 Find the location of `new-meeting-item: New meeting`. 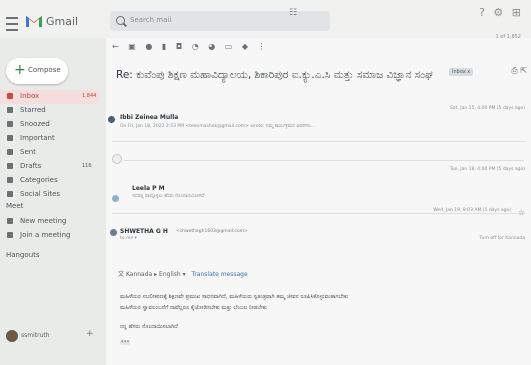

new-meeting-item: New meeting is located at coordinates (52, 222).